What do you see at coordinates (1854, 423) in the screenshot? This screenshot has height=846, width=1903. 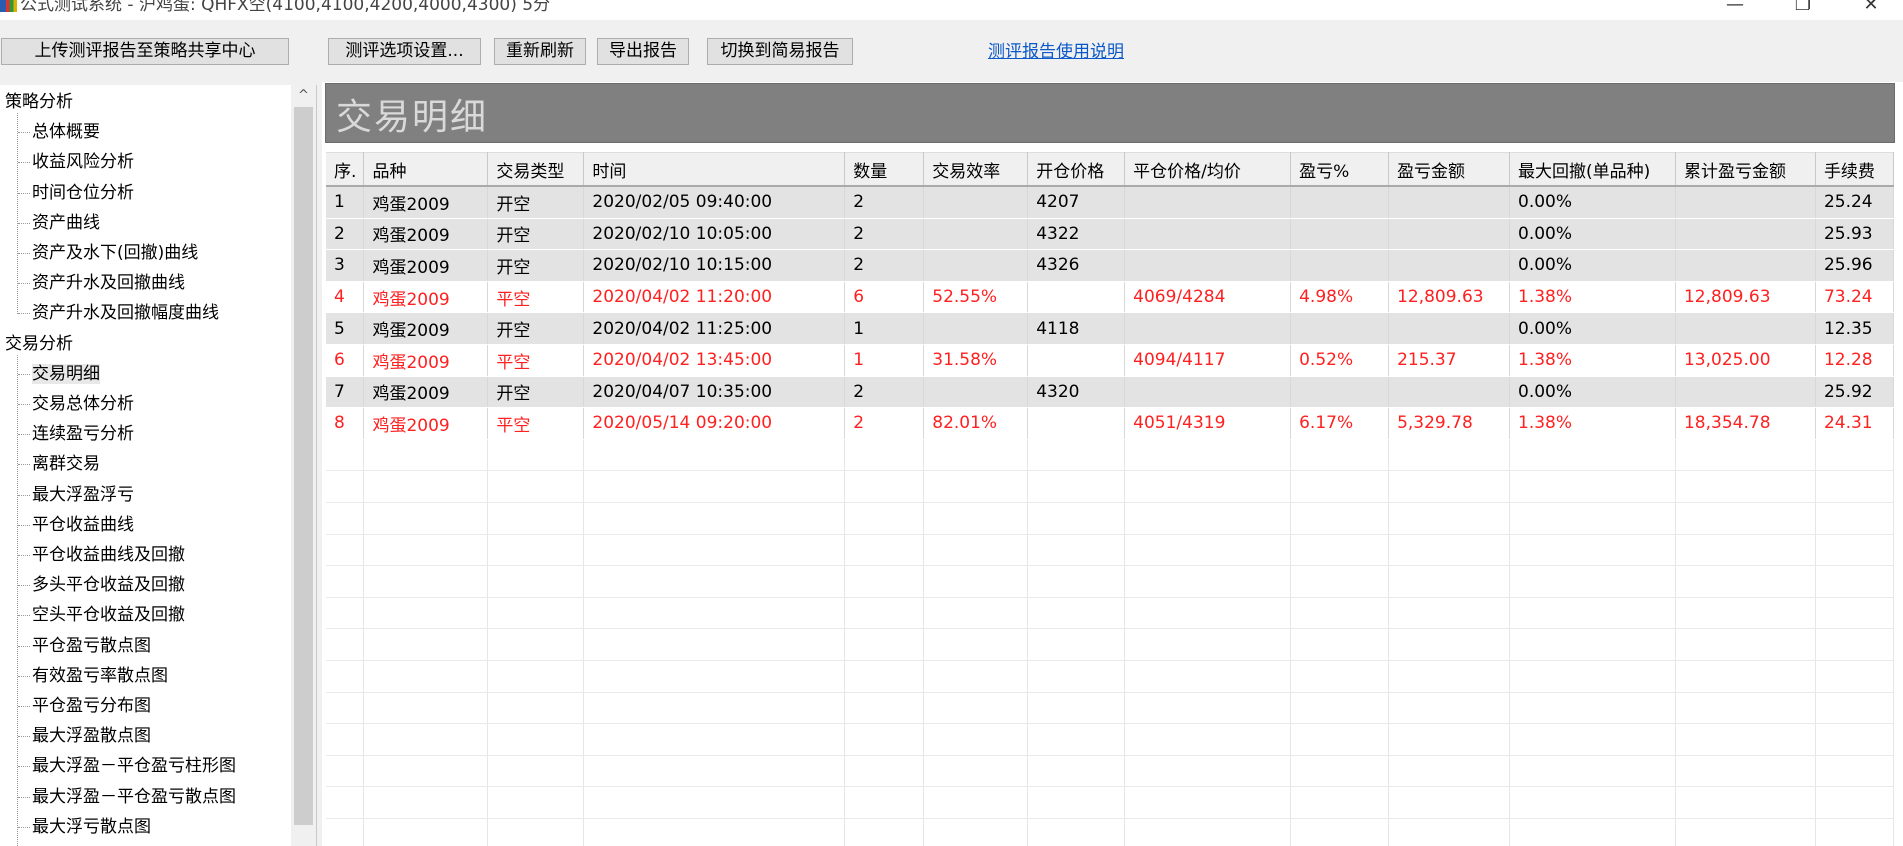 I see `table-cell: 24.31` at bounding box center [1854, 423].